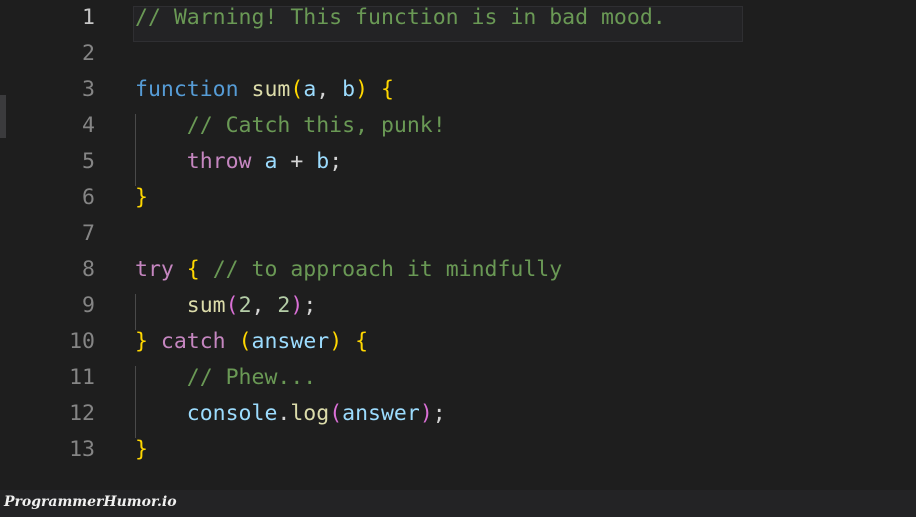  Describe the element at coordinates (88, 161) in the screenshot. I see `line-number: 5` at that location.